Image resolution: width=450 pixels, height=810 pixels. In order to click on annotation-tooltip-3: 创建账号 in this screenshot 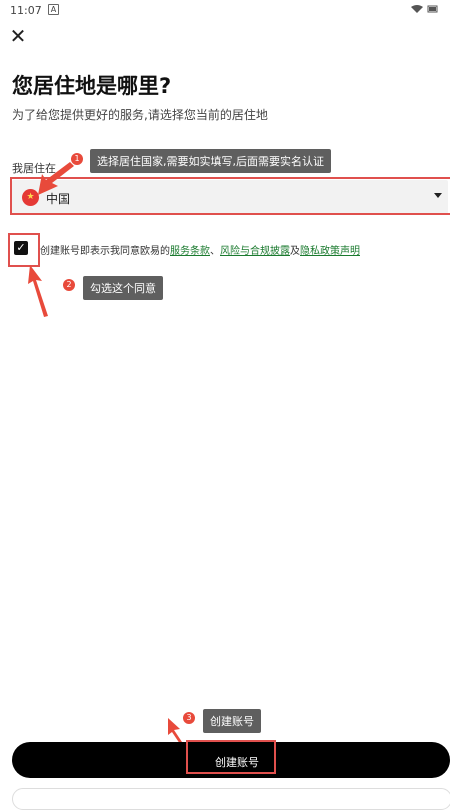, I will do `click(232, 721)`.